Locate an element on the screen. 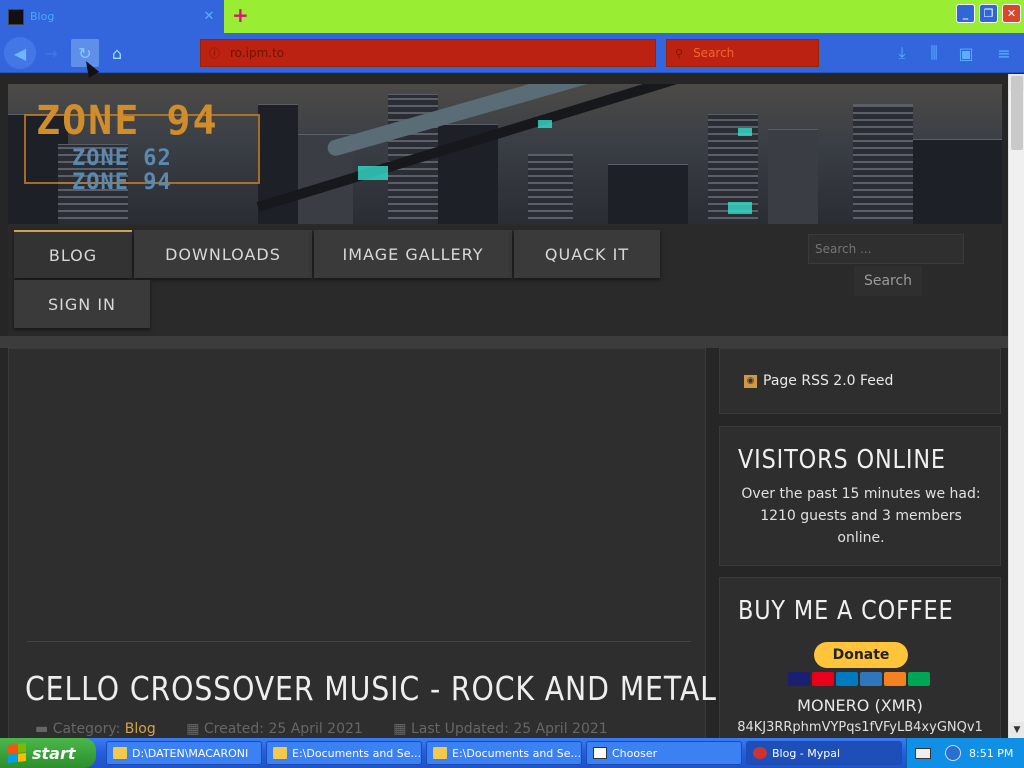 The image size is (1024, 768). discover-icon is located at coordinates (895, 679).